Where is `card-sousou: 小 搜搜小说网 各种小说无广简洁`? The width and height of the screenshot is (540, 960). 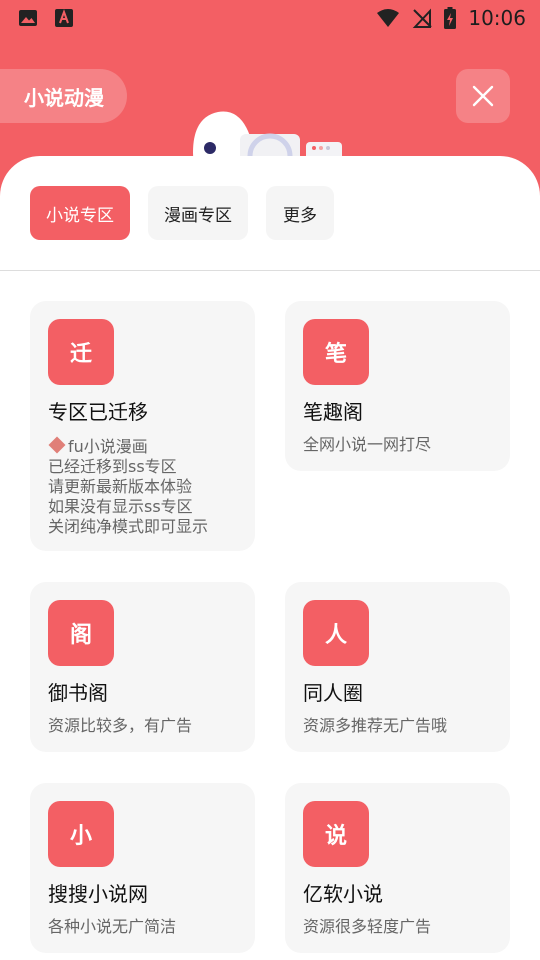
card-sousou: 小 搜搜小说网 各种小说无广简洁 is located at coordinates (142, 868).